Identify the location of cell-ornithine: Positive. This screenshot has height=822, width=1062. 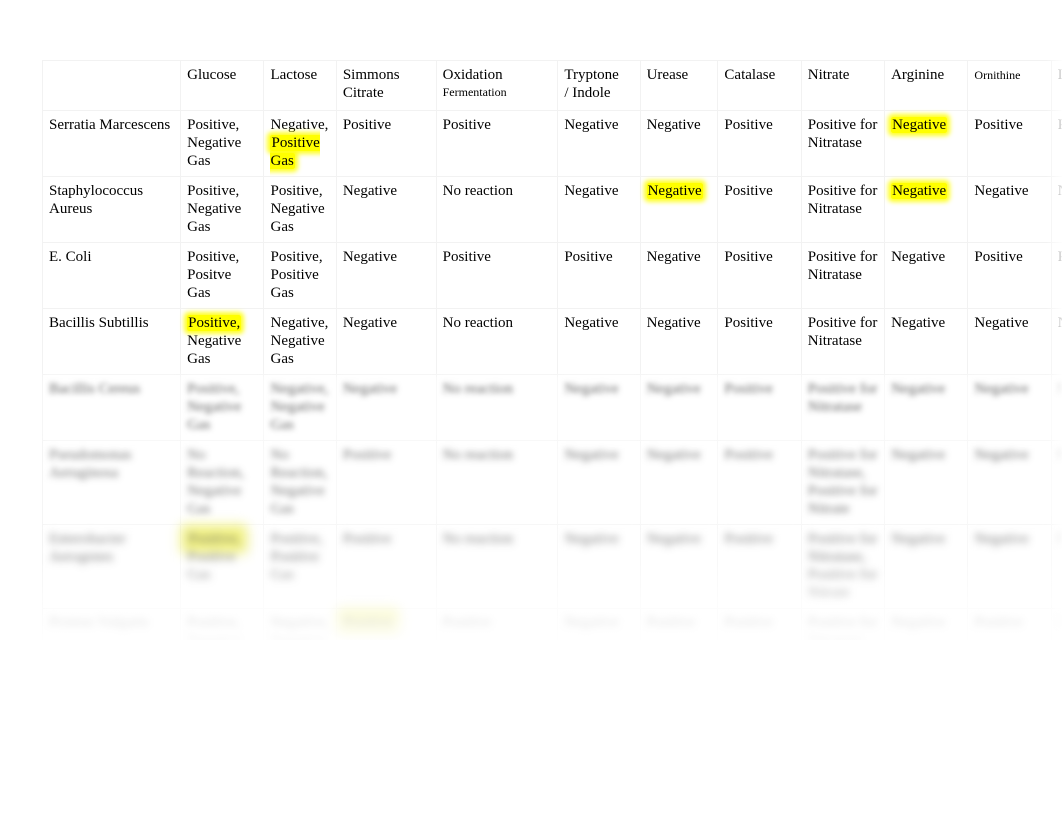
(1009, 624).